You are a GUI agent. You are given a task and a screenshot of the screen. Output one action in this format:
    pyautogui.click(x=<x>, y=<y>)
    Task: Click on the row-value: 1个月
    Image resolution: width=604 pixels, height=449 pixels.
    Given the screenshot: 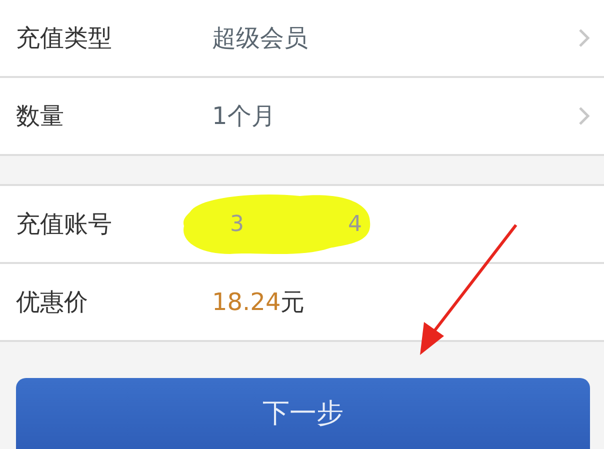 What is the action you would take?
    pyautogui.click(x=244, y=116)
    